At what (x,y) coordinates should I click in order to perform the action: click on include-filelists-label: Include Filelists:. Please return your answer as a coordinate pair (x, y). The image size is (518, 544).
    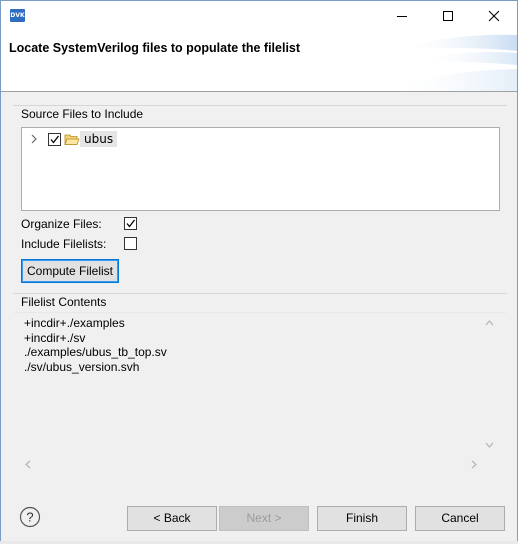
    Looking at the image, I should click on (64, 244).